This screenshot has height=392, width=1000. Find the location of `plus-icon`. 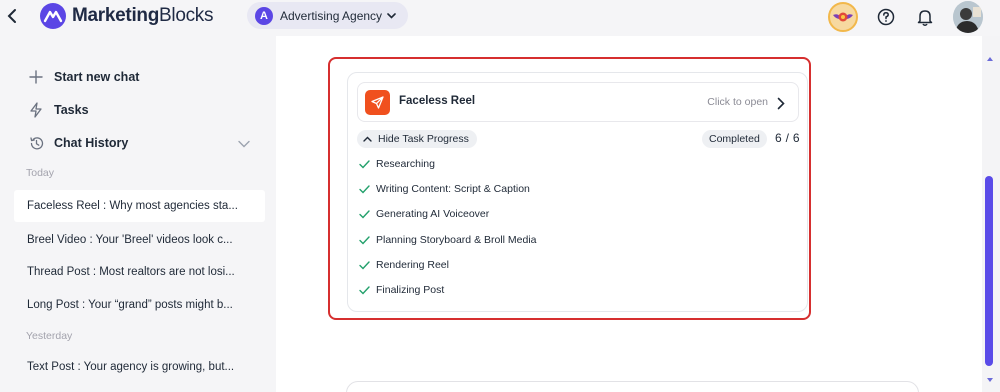

plus-icon is located at coordinates (36, 77).